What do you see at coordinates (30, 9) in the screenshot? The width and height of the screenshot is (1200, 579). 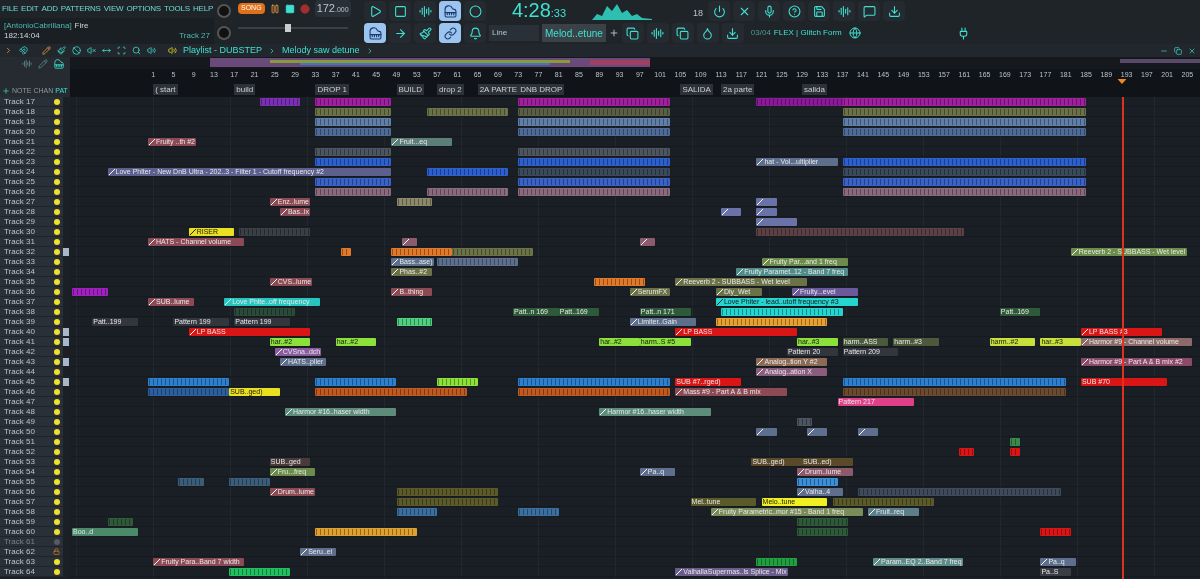 I see `menu-item: EDIT` at bounding box center [30, 9].